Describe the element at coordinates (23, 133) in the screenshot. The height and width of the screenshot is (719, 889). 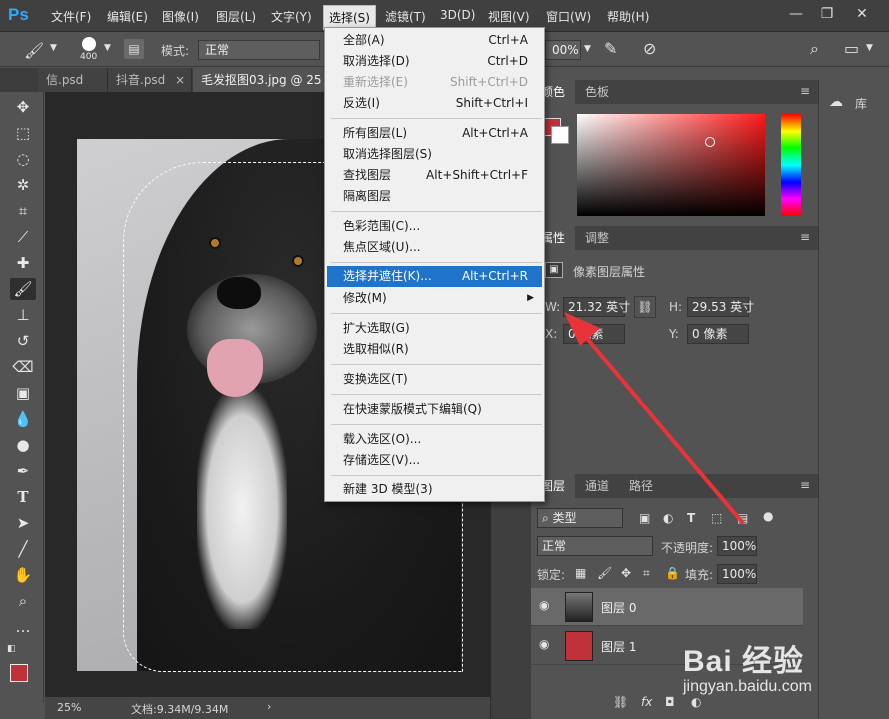
I see `marquee-tool-icon: ⬚` at that location.